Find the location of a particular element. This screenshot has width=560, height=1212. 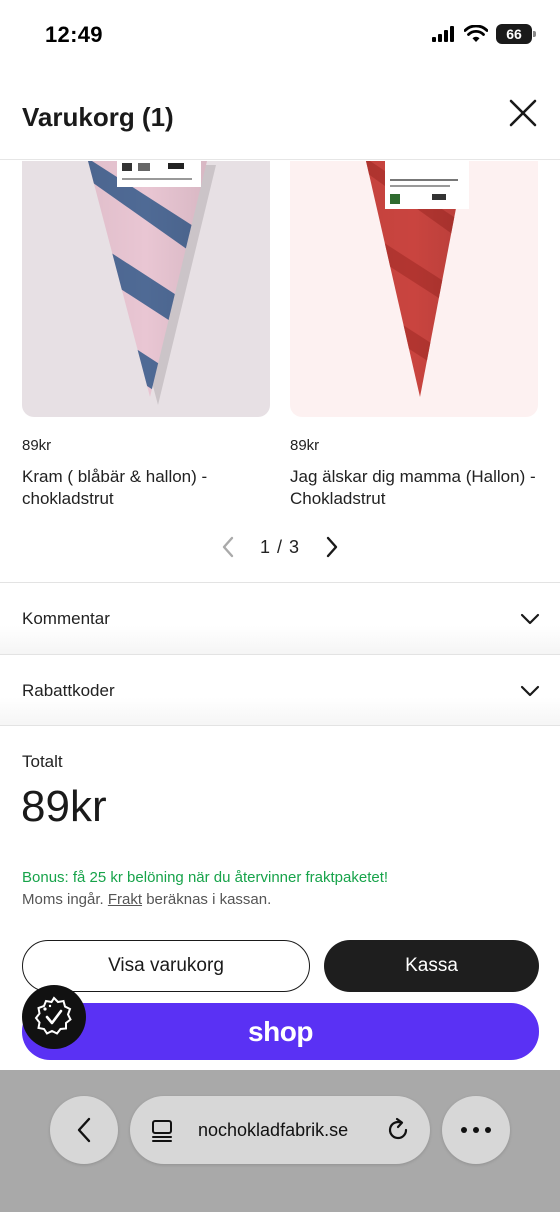

wifi-icon is located at coordinates (476, 33).